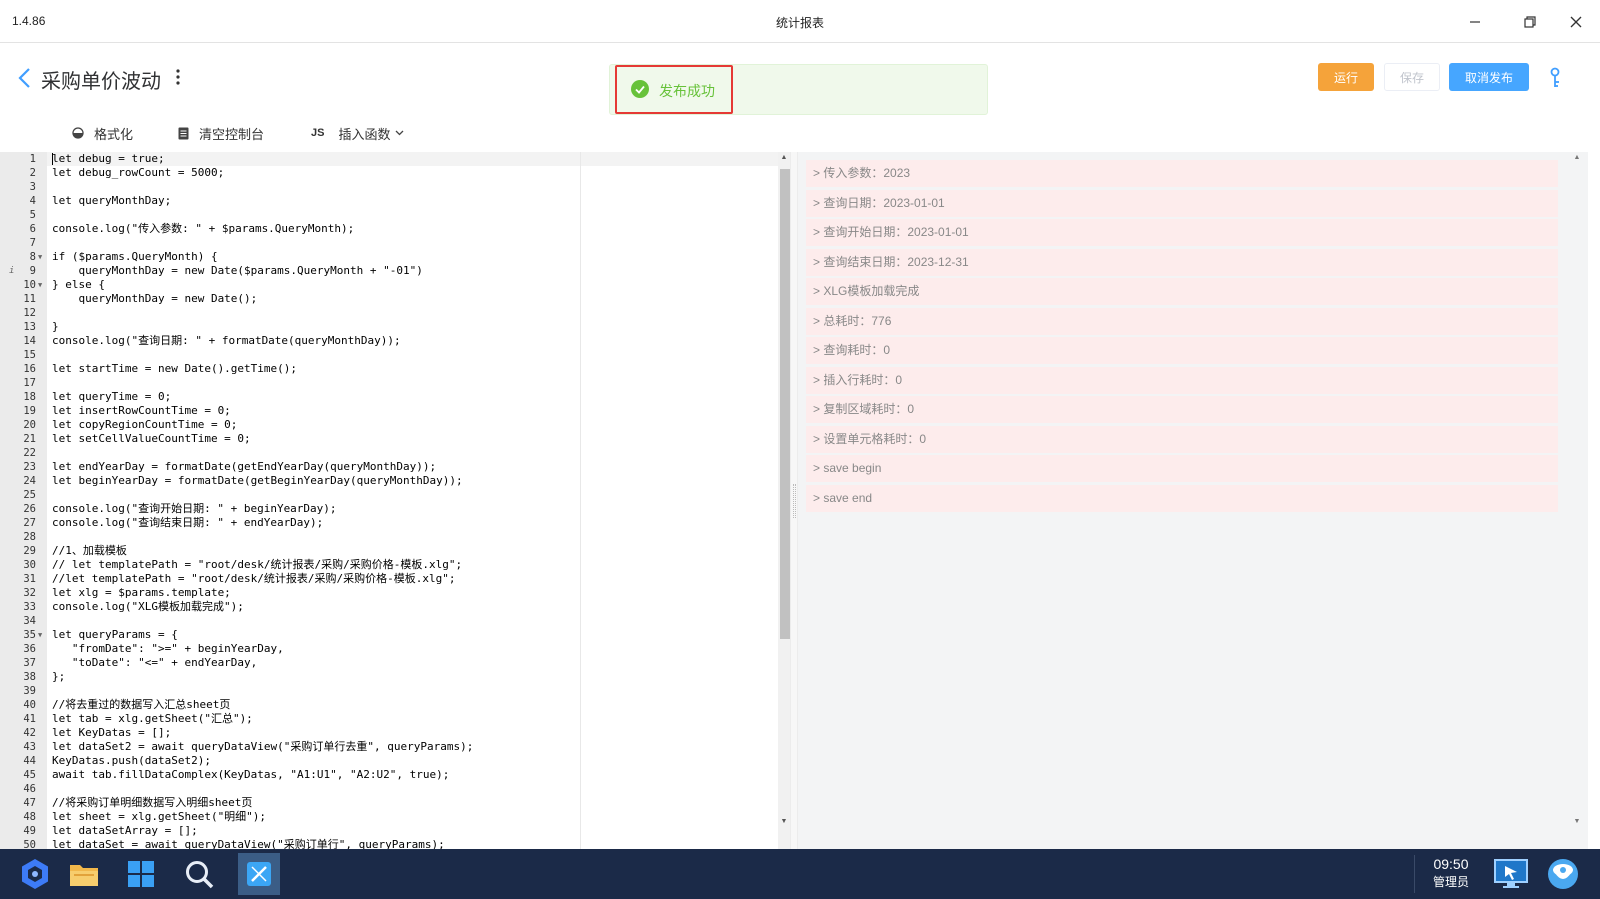 The height and width of the screenshot is (899, 1600). Describe the element at coordinates (389, 663) in the screenshot. I see `code-line: 37 "toDate": "<=" + endYearDay,` at that location.